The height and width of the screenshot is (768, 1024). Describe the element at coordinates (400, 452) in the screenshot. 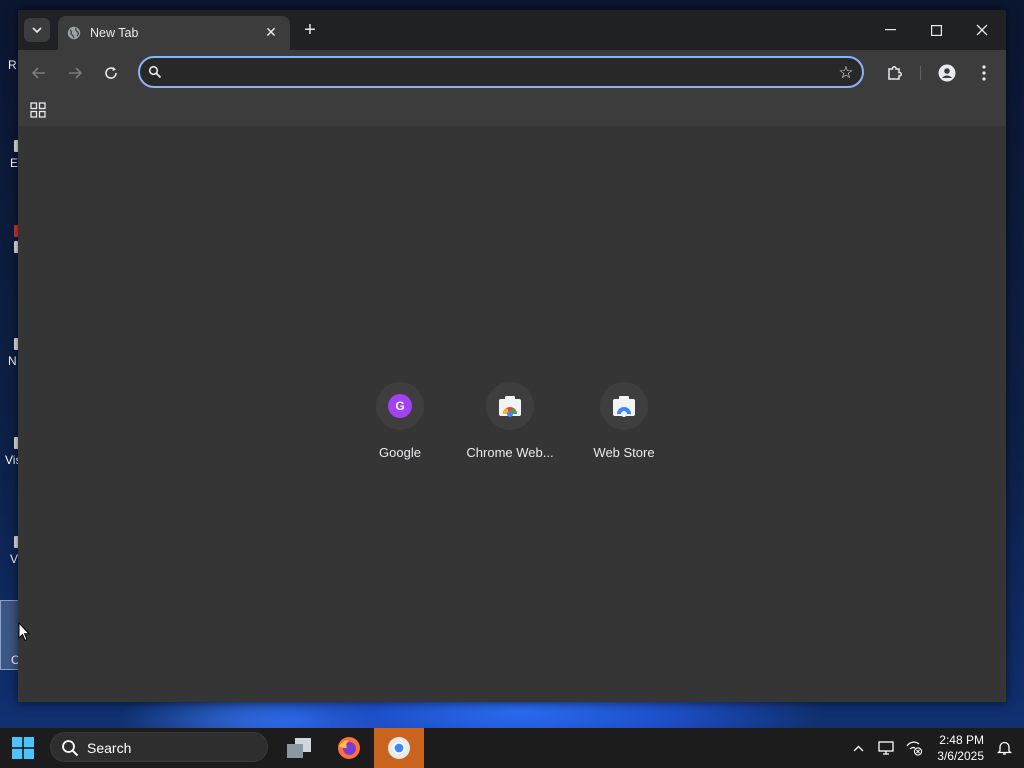

I see `shortcut-label: Google` at that location.